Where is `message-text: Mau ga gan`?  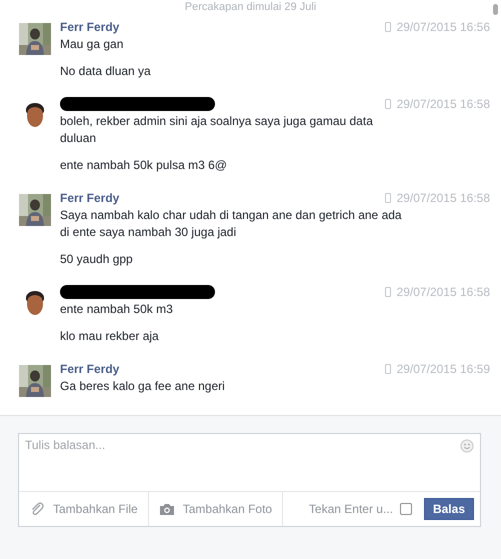 message-text: Mau ga gan is located at coordinates (92, 44).